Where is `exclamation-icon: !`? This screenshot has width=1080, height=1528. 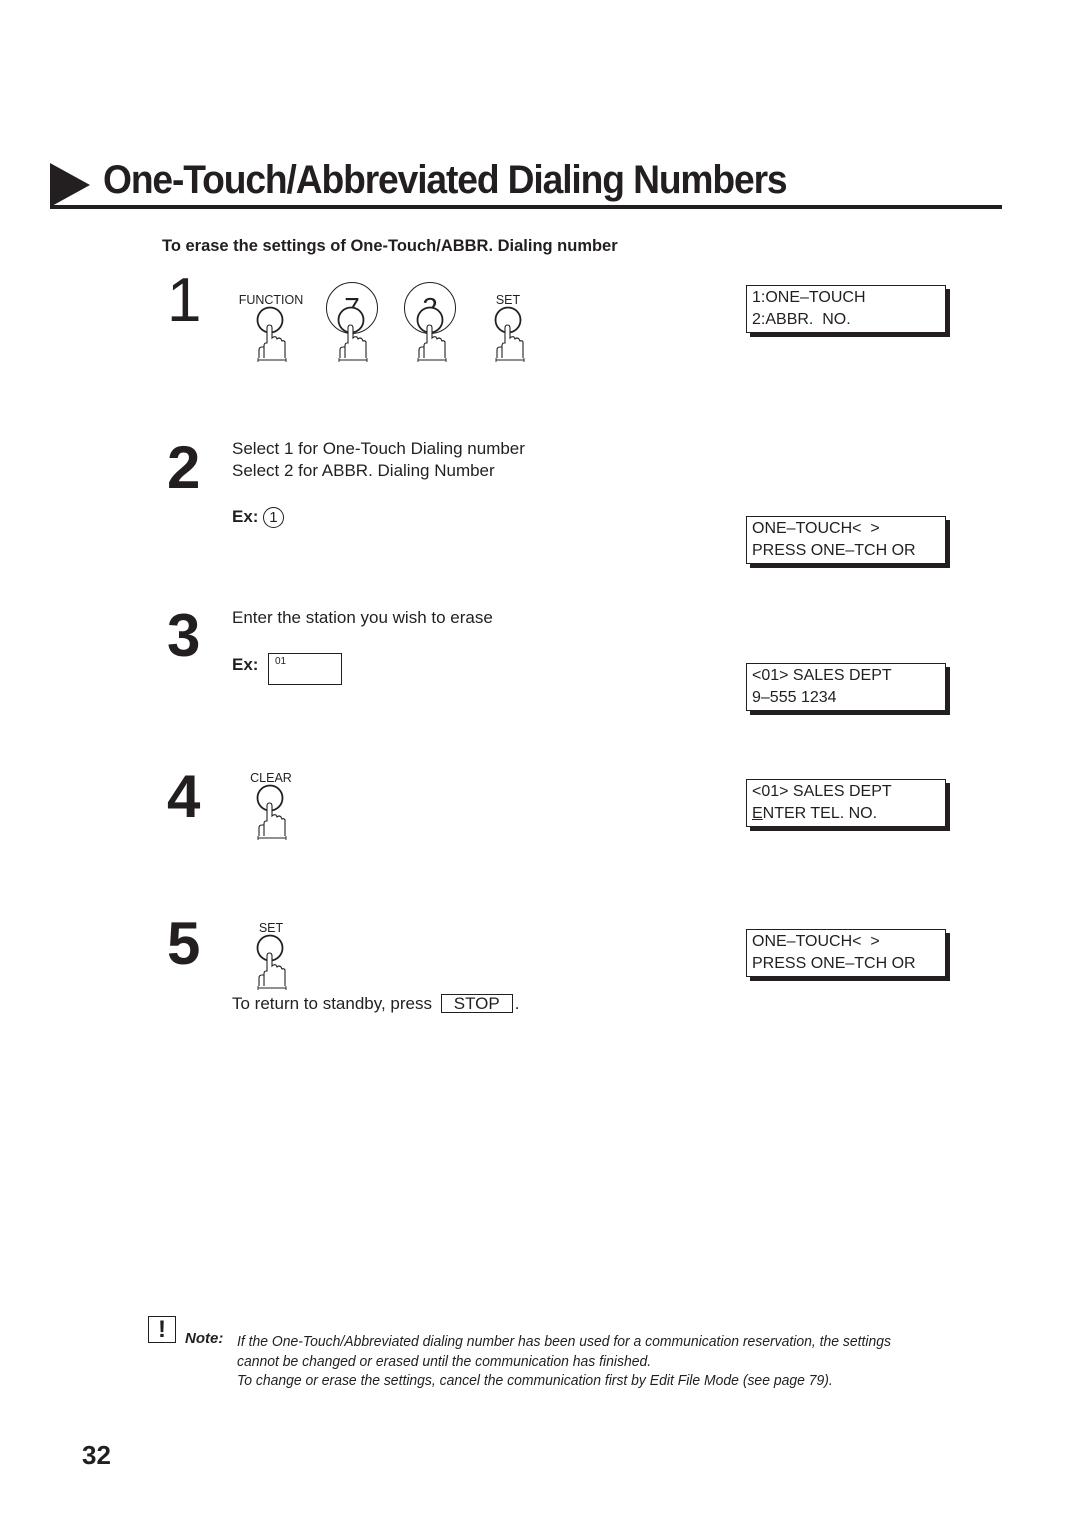
exclamation-icon: ! is located at coordinates (162, 1329).